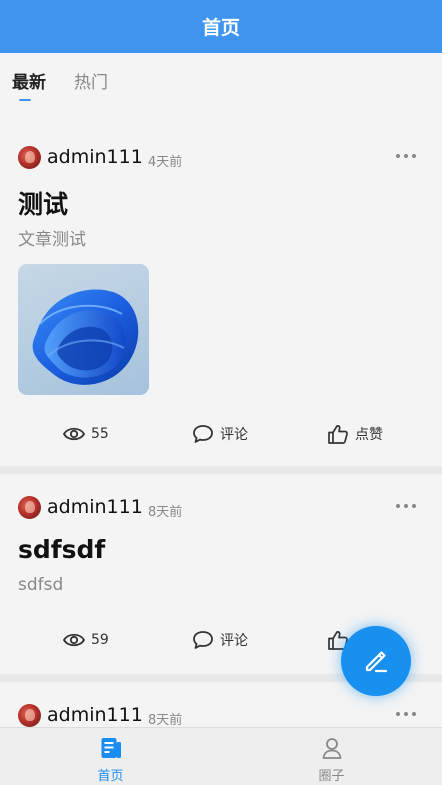 This screenshot has width=442, height=785. Describe the element at coordinates (86, 640) in the screenshot. I see `view-count: 59` at that location.